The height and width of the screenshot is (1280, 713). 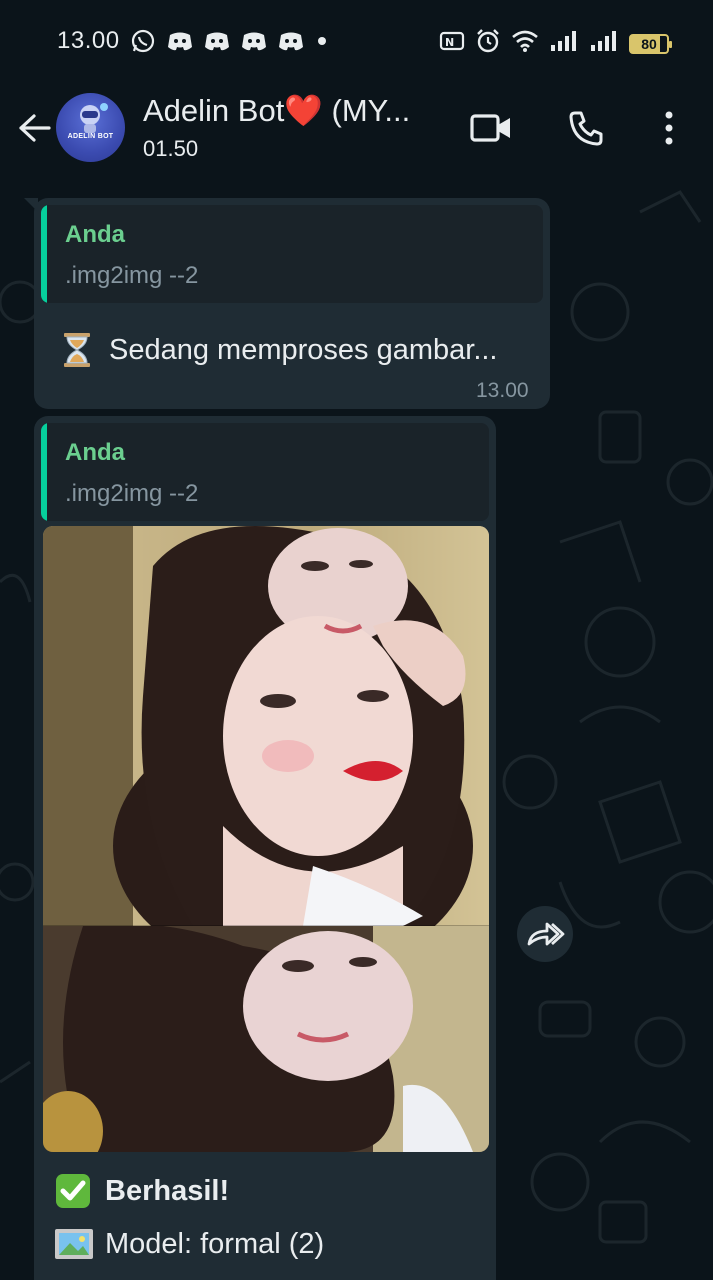 What do you see at coordinates (88, 40) in the screenshot?
I see `status-time: 13.00` at bounding box center [88, 40].